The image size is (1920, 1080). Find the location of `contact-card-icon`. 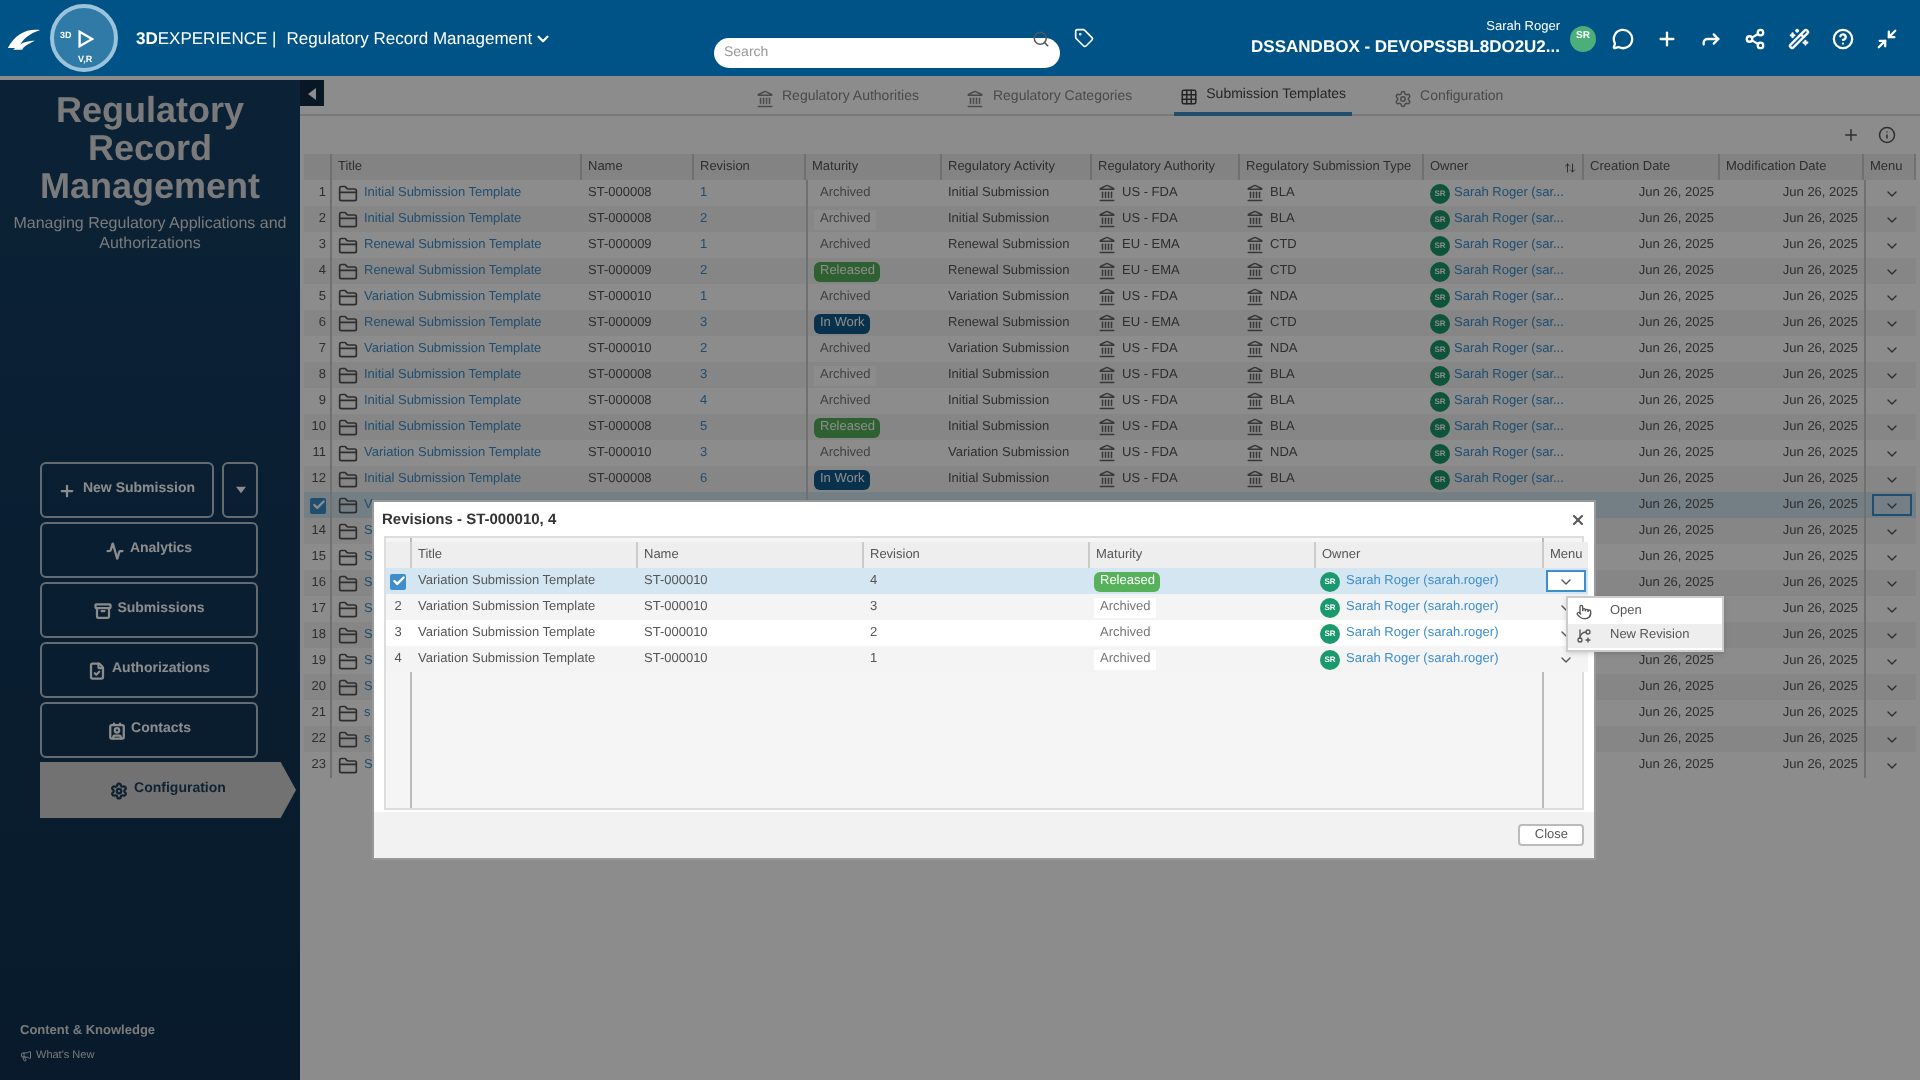

contact-card-icon is located at coordinates (116, 730).